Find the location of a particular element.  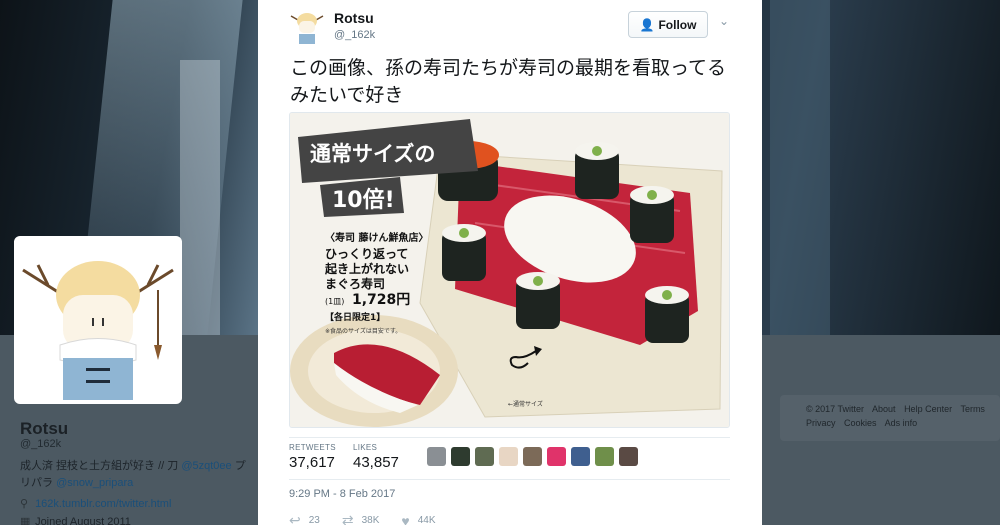

profile-website: ⚲ 162k.tumblr.com/twitter.html is located at coordinates (95, 503).